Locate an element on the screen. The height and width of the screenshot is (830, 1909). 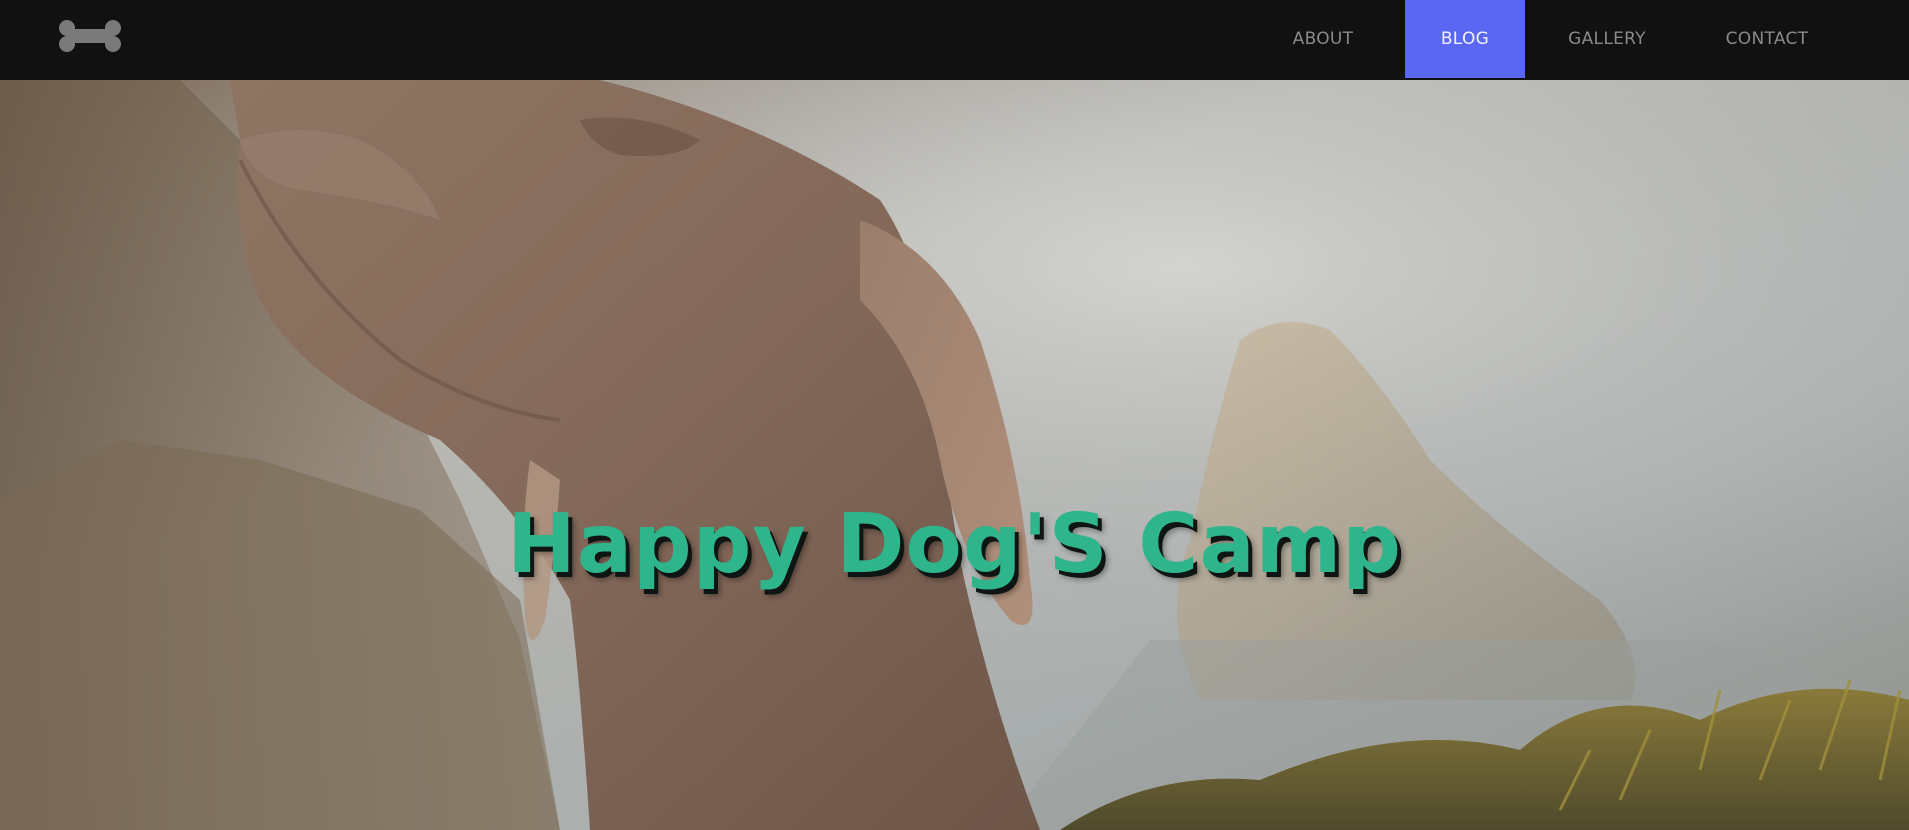
nav-contact-link: CONTACT is located at coordinates (1767, 39).